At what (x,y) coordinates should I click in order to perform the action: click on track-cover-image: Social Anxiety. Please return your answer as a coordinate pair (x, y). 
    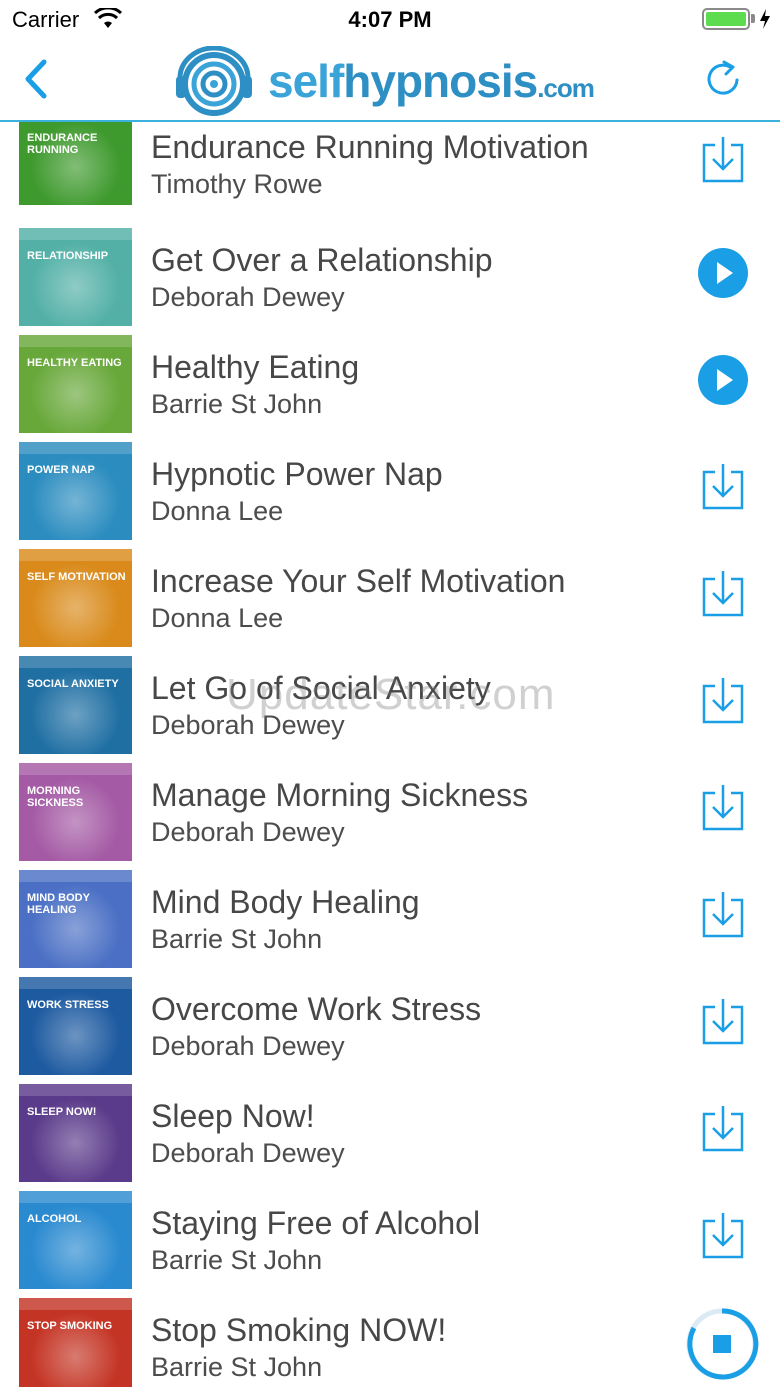
    Looking at the image, I should click on (75, 705).